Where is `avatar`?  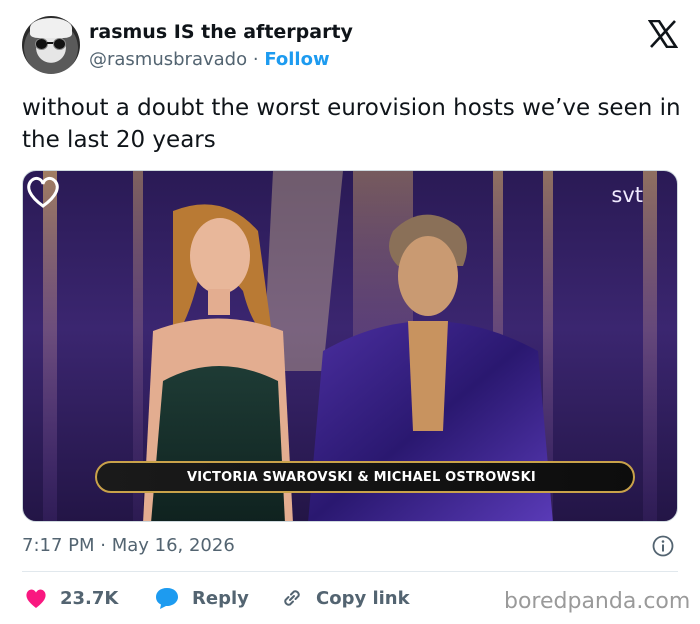 avatar is located at coordinates (51, 45).